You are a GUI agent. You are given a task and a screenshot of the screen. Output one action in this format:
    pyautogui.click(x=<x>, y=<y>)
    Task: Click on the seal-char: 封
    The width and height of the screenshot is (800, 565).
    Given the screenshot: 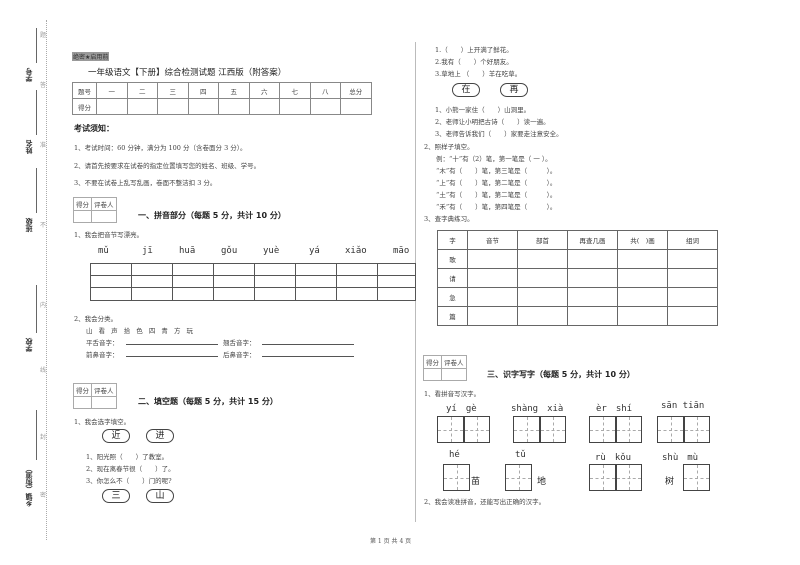 What is the action you would take?
    pyautogui.click(x=43, y=437)
    